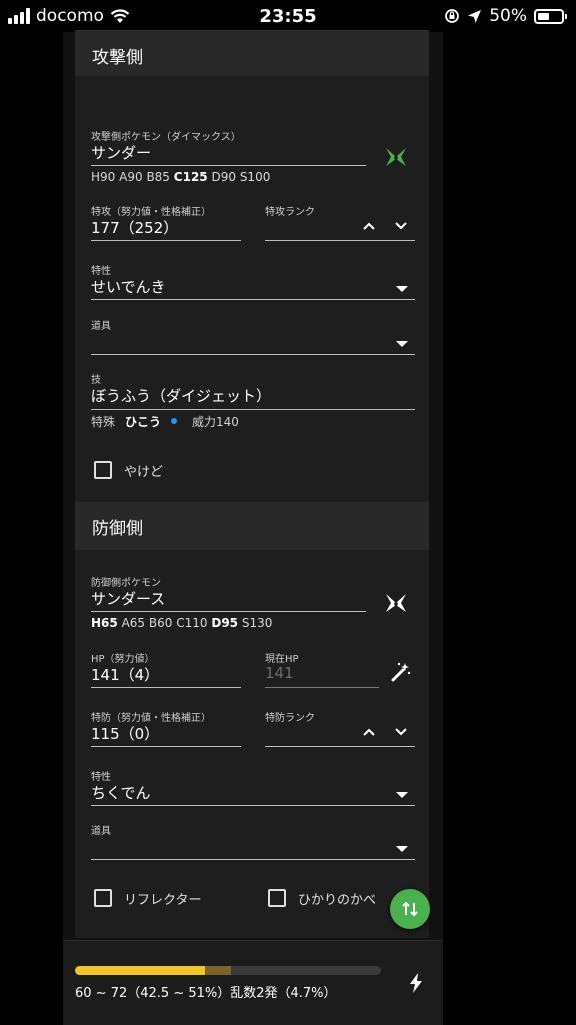  Describe the element at coordinates (166, 746) in the screenshot. I see `defender-spdef-underline` at that location.